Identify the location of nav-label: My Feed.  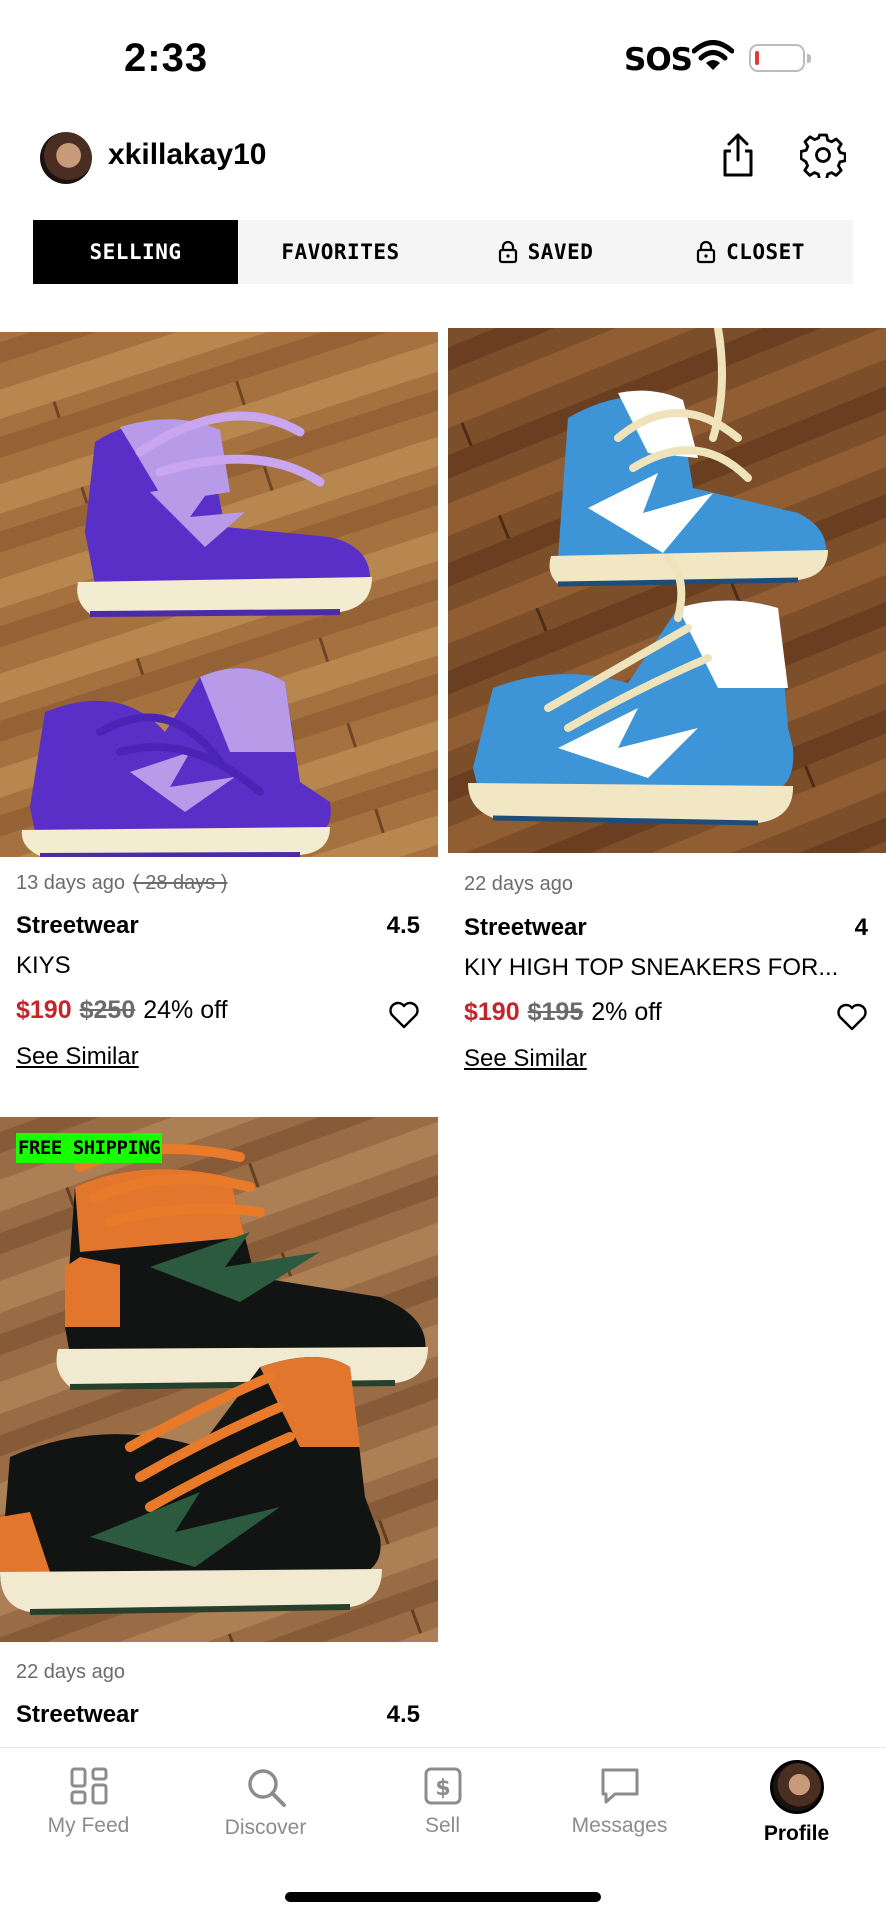
(88, 1825).